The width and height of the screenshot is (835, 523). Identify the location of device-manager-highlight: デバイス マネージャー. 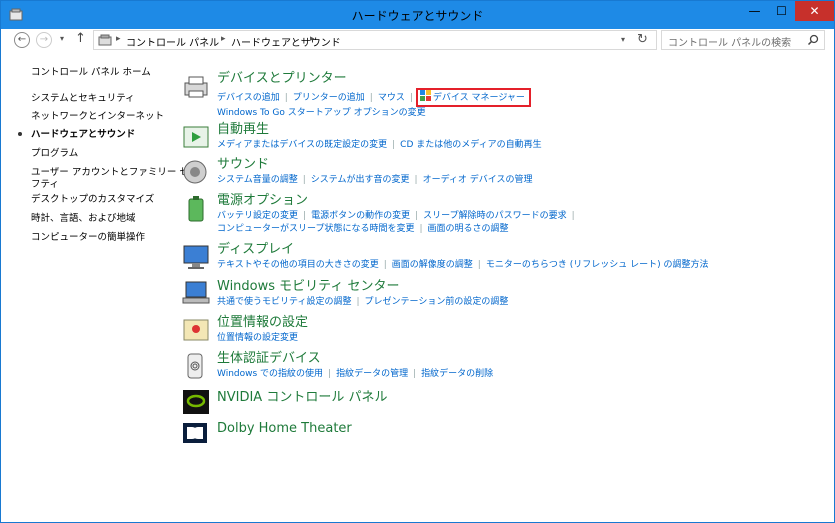
(473, 97).